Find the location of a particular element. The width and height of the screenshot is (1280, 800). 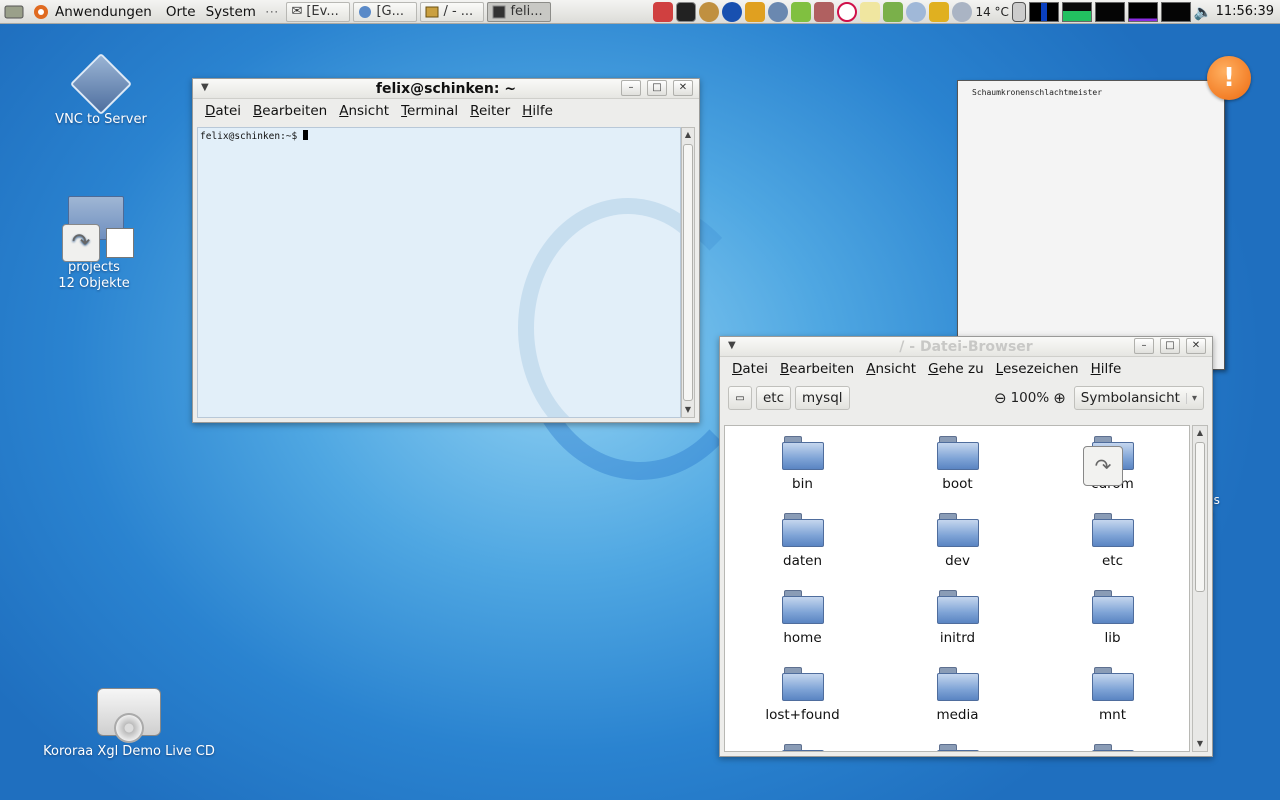

folder-item: etc is located at coordinates (1112, 549).